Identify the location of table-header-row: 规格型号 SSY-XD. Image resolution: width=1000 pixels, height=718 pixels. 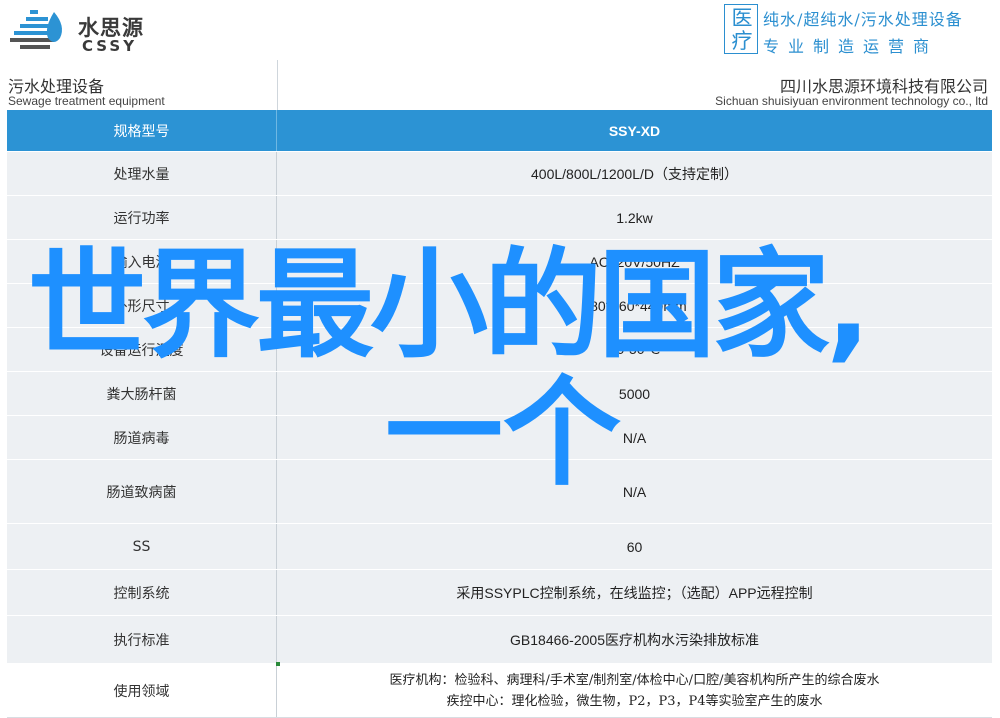
(499, 131).